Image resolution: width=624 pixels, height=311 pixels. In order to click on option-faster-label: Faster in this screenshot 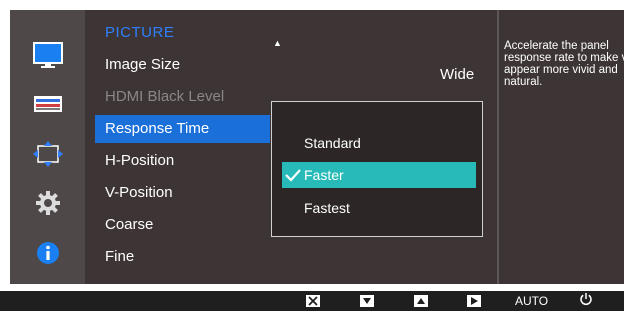, I will do `click(324, 175)`.